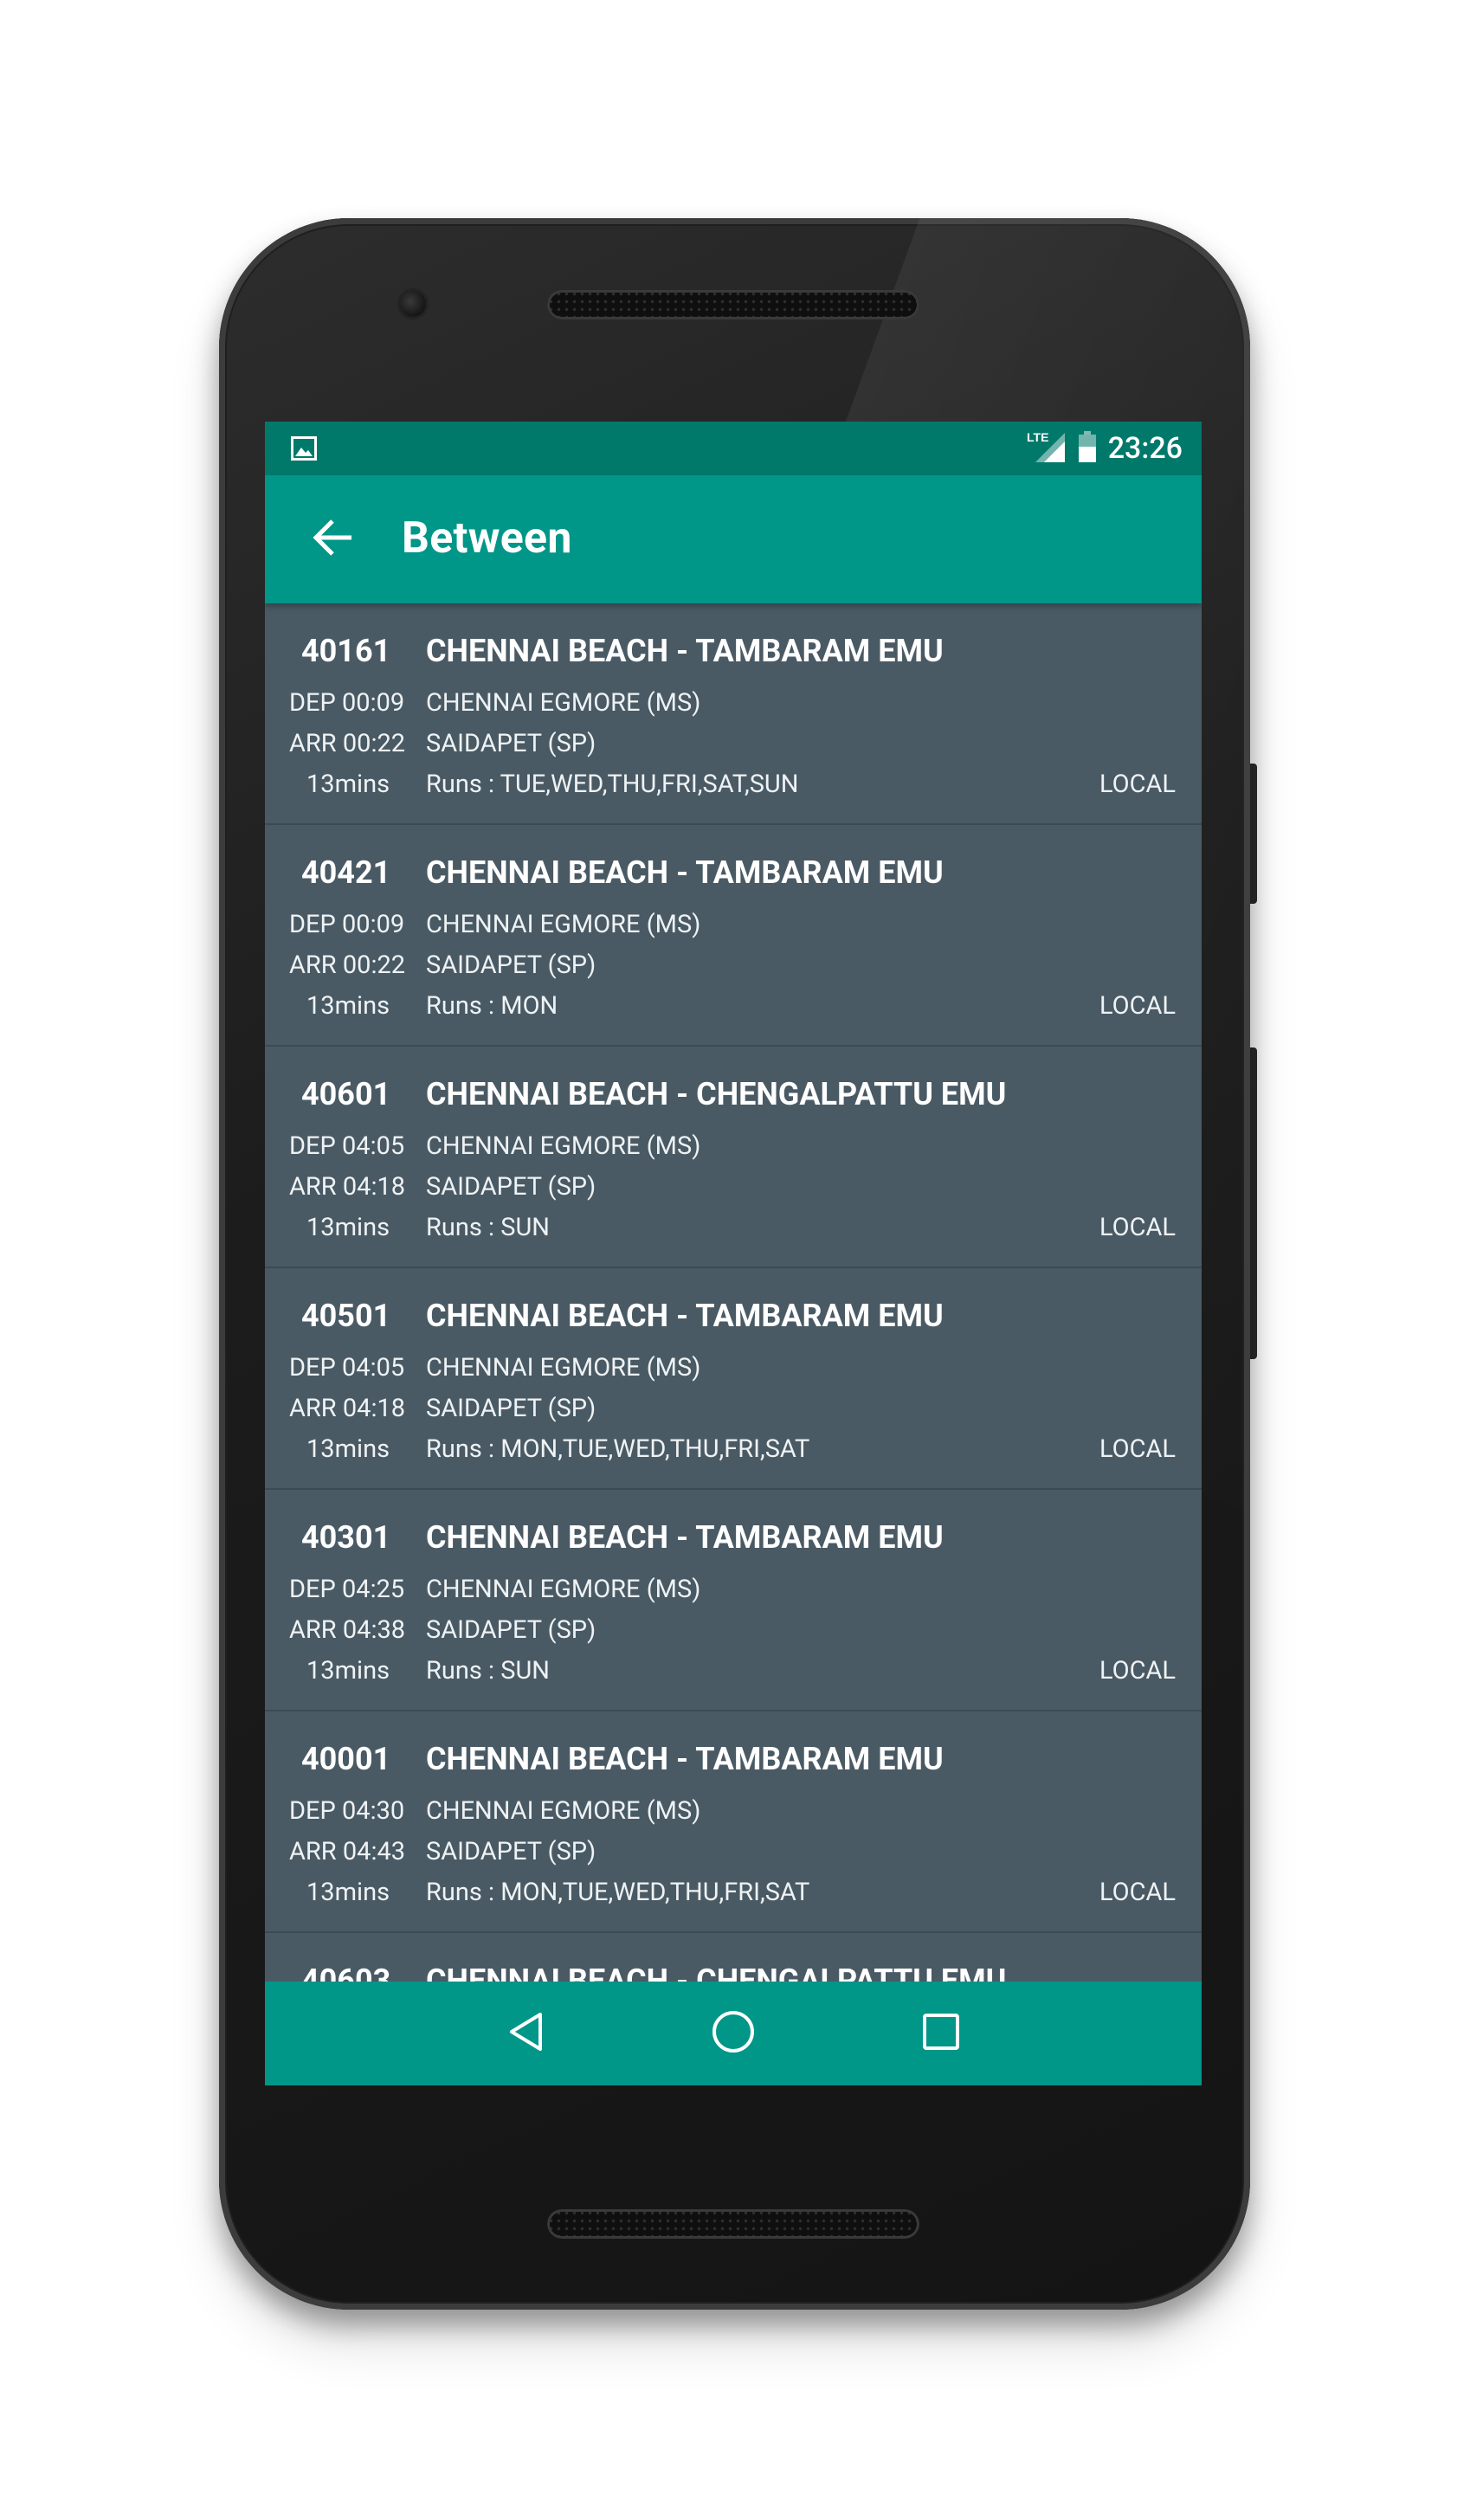 The width and height of the screenshot is (1470, 2520). What do you see at coordinates (1088, 448) in the screenshot?
I see `battery-icon` at bounding box center [1088, 448].